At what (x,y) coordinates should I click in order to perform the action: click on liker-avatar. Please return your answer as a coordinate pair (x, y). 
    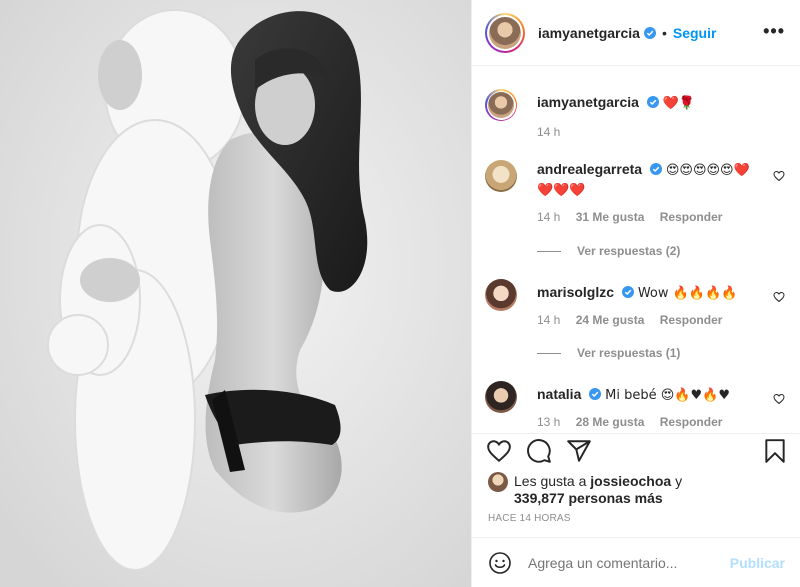
    Looking at the image, I should click on (498, 482).